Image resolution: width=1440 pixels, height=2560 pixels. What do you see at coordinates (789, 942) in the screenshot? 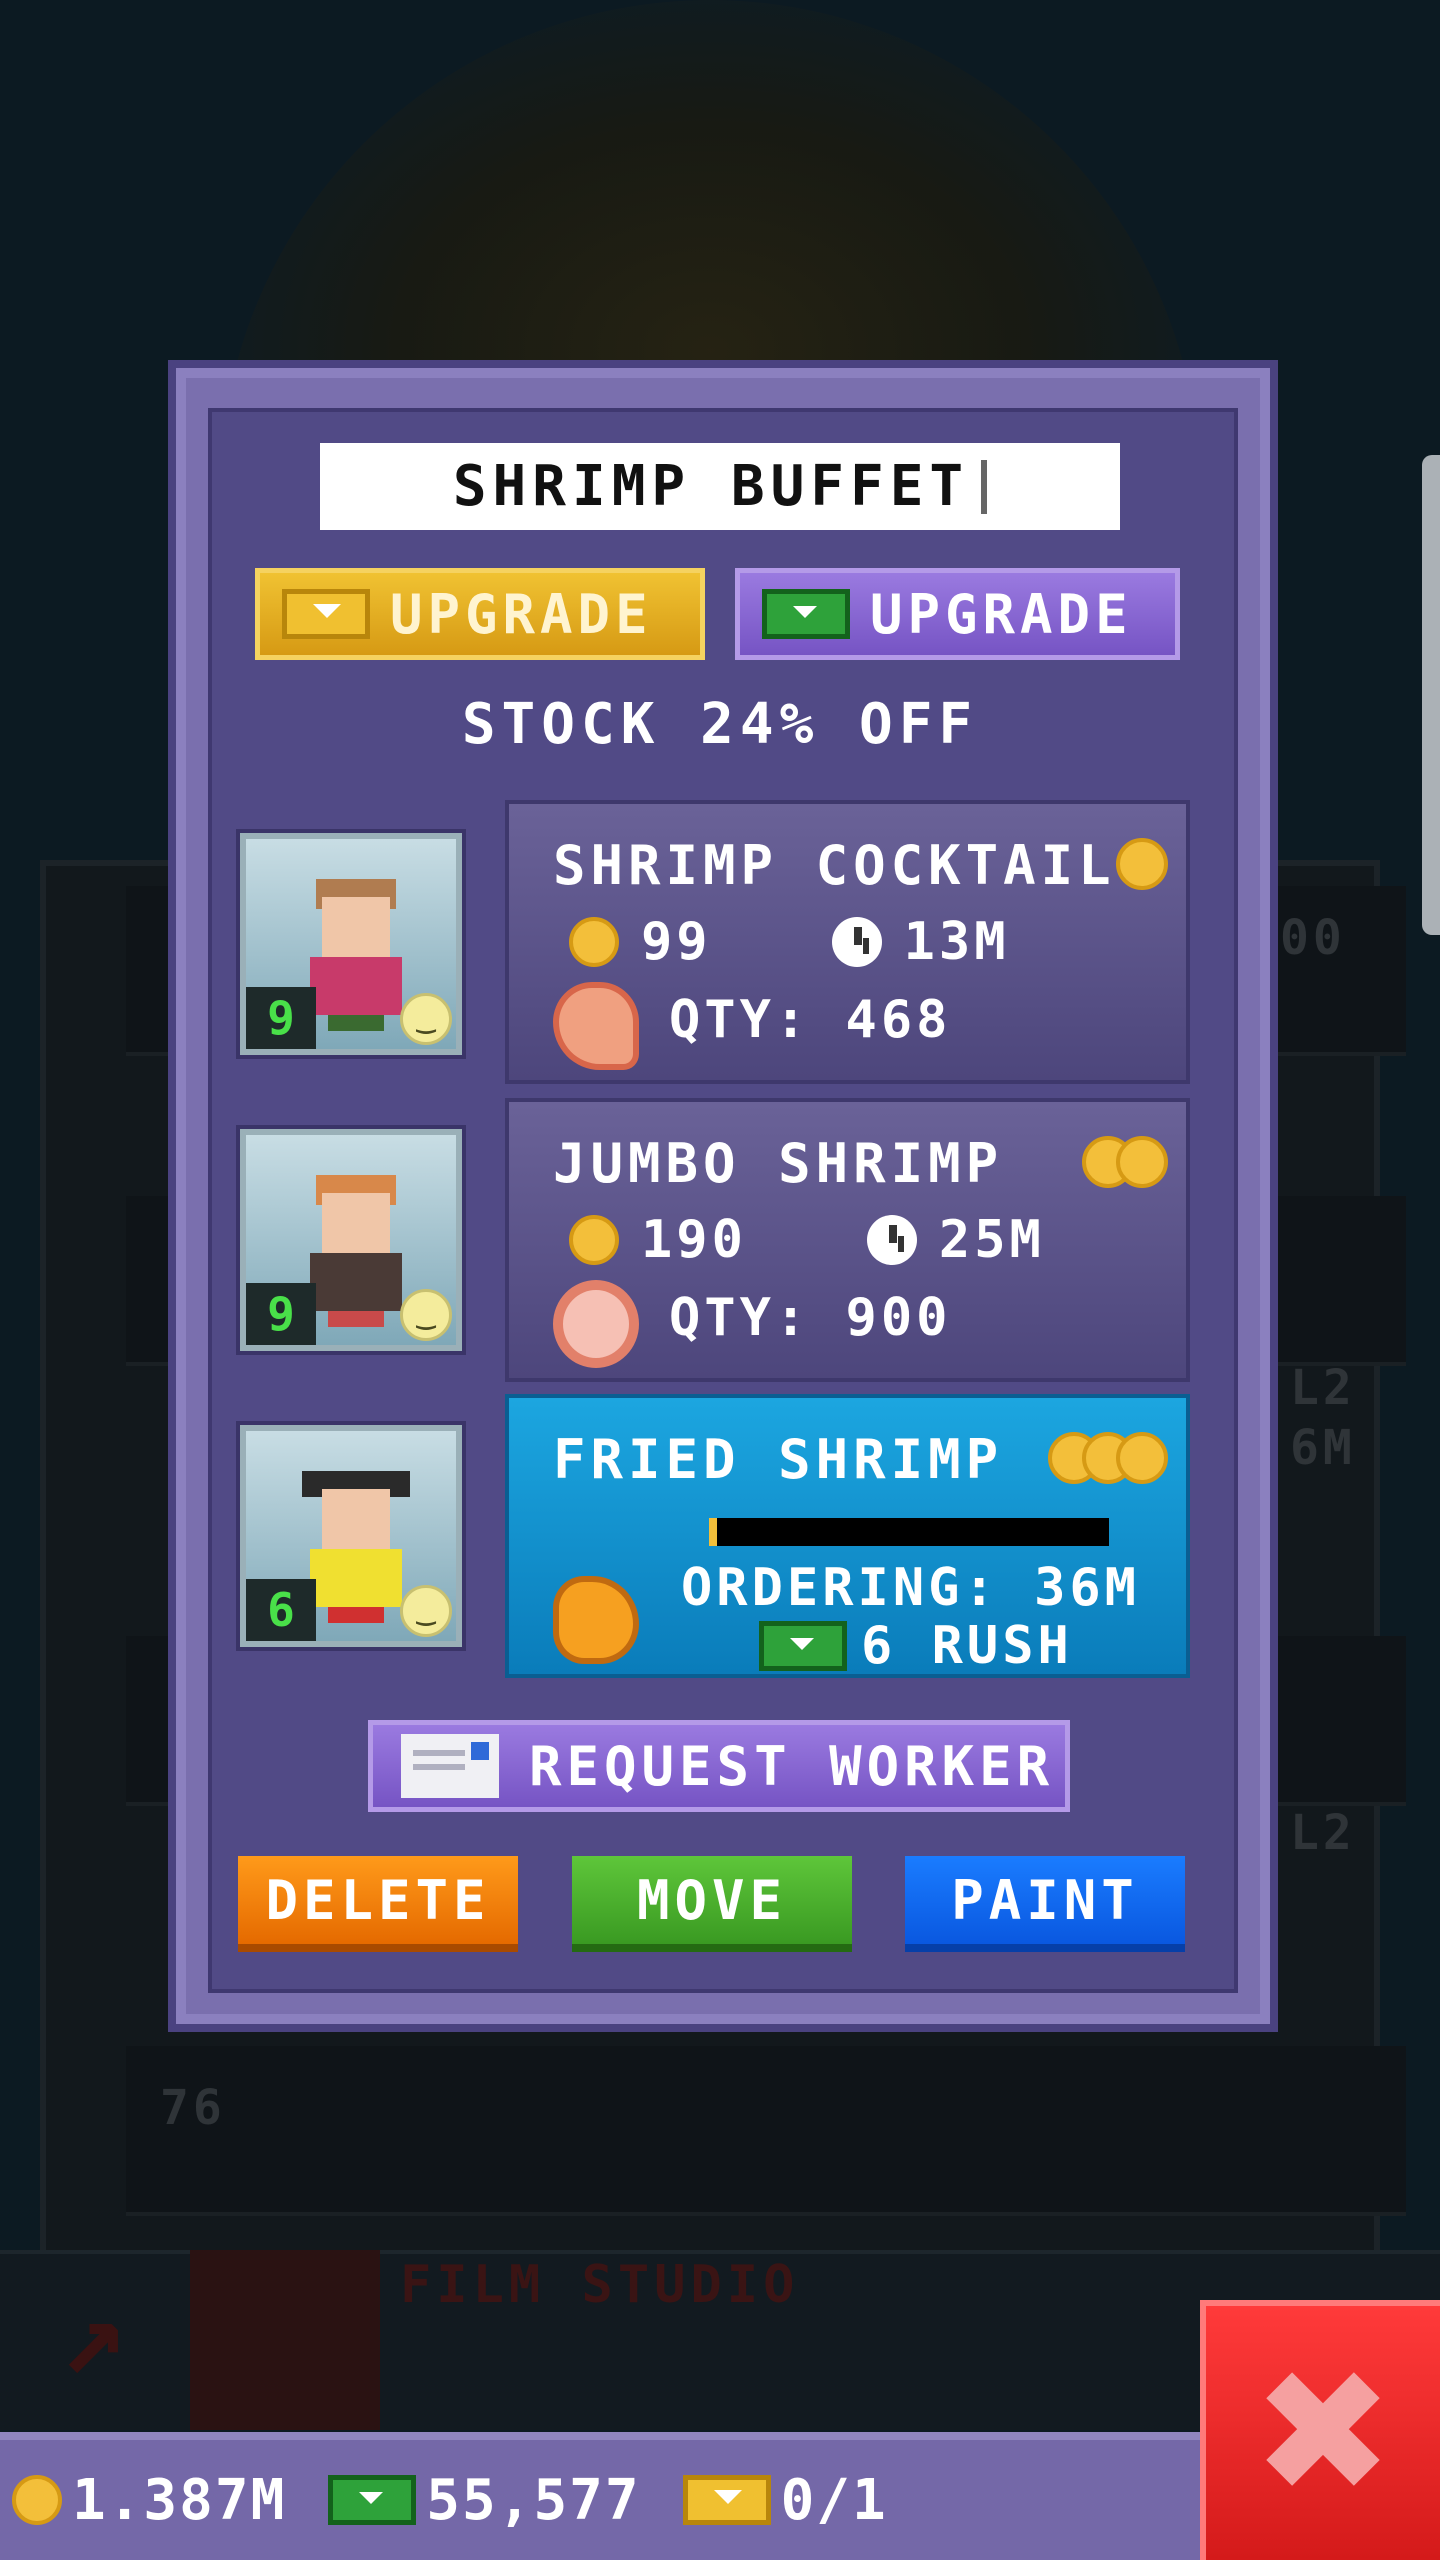
I see `product-stats: 99 13M` at bounding box center [789, 942].